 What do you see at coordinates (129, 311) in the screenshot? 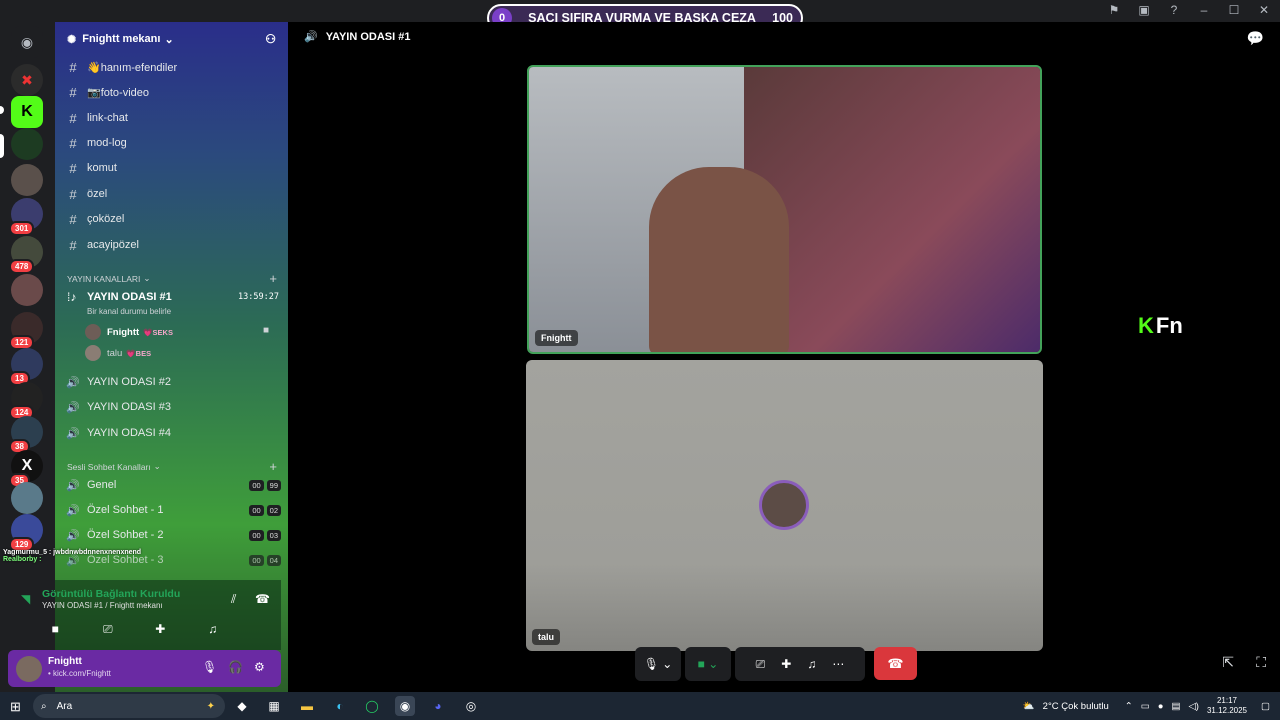
I see `channel-status: Bir kanal durumu belirle` at bounding box center [129, 311].